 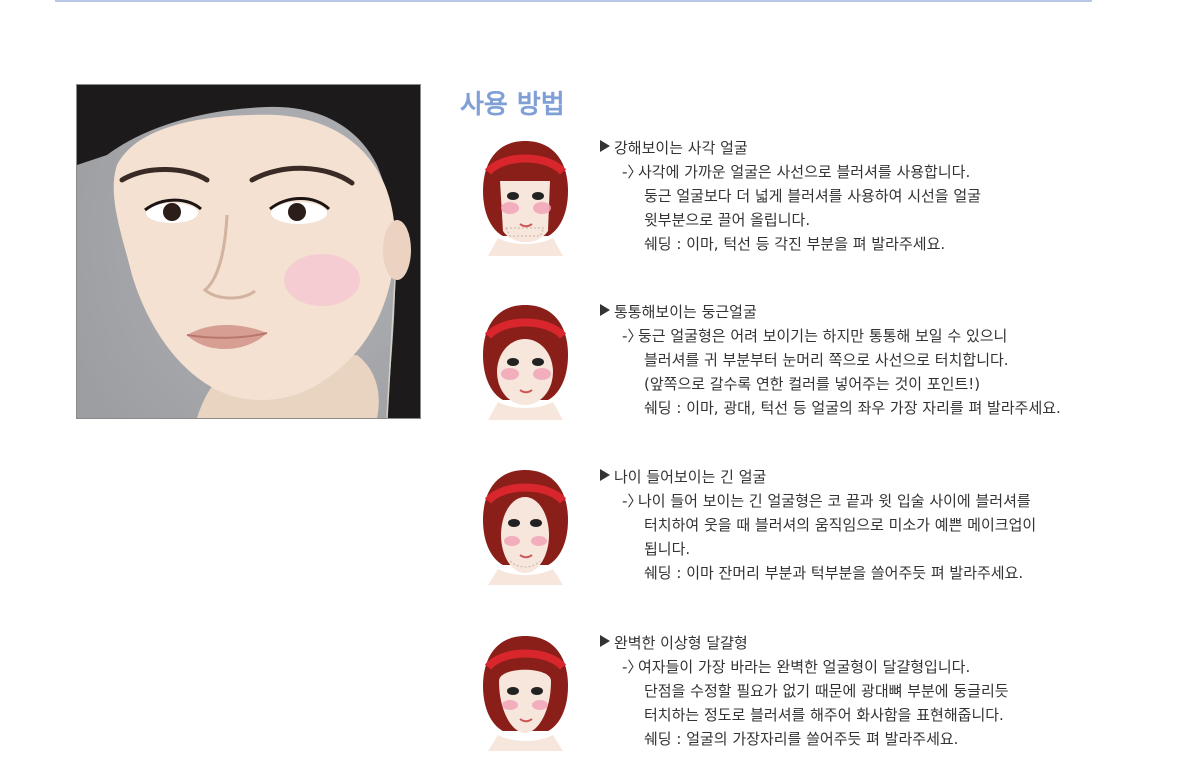 What do you see at coordinates (573, 1) in the screenshot?
I see `top-divider` at bounding box center [573, 1].